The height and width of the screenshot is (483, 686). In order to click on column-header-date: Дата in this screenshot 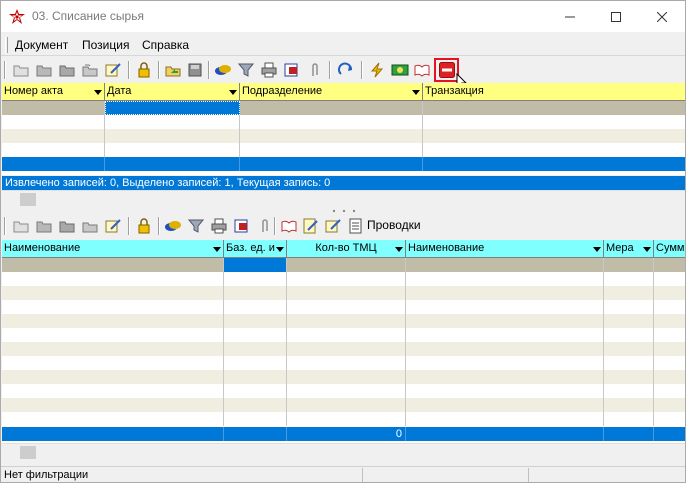, I will do `click(172, 92)`.